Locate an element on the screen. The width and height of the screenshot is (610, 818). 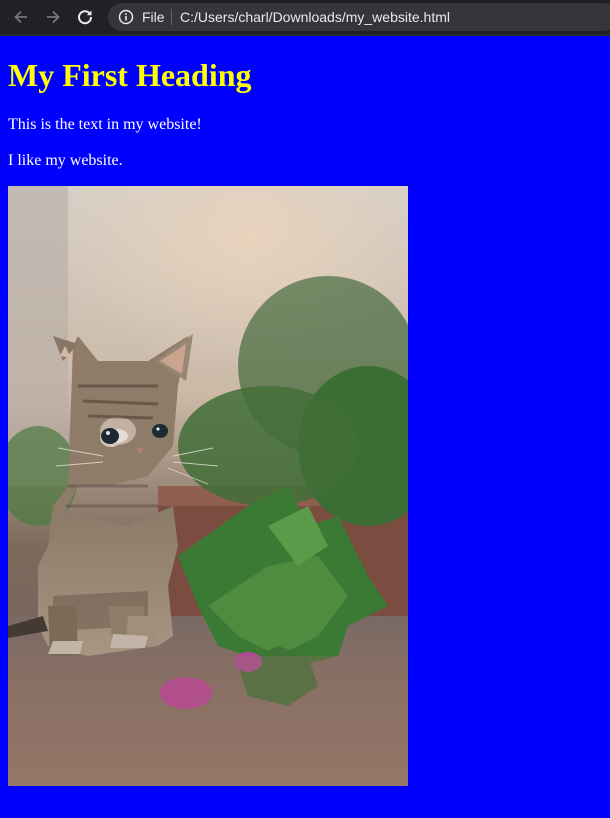
scheme-label: File is located at coordinates (153, 17).